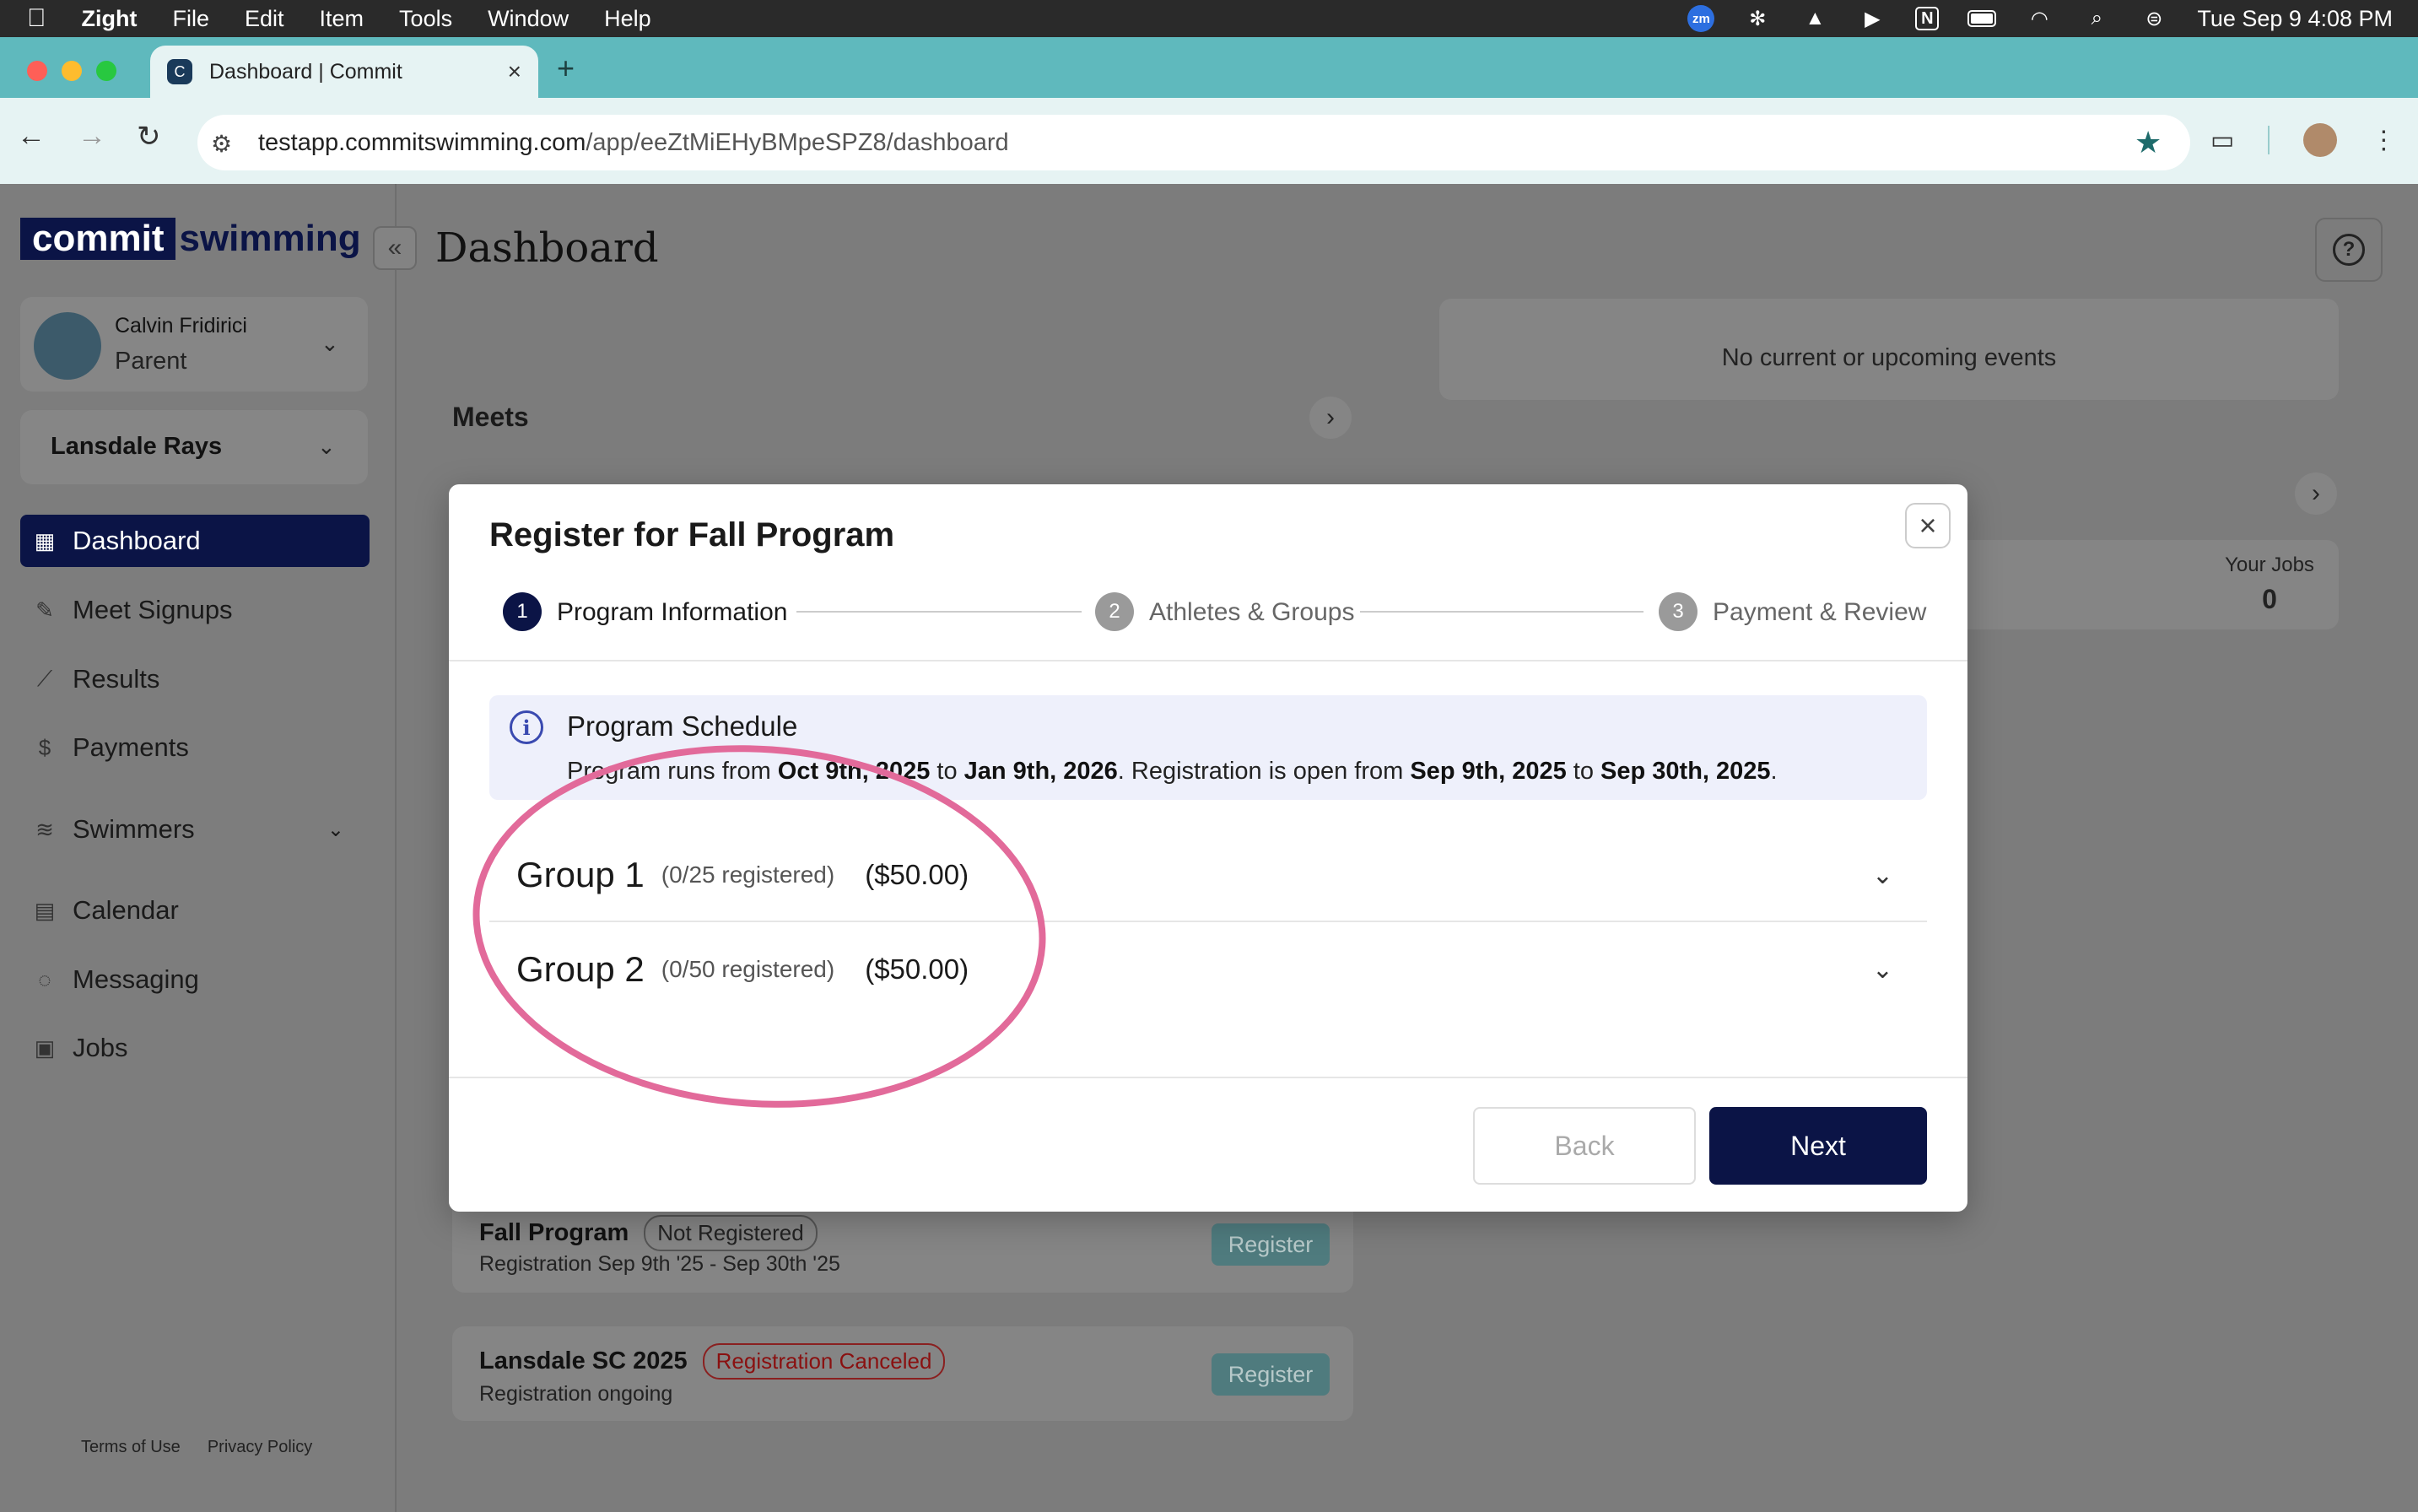 This screenshot has width=2418, height=1512. Describe the element at coordinates (260, 1447) in the screenshot. I see `privacy-link: Privacy Policy` at that location.